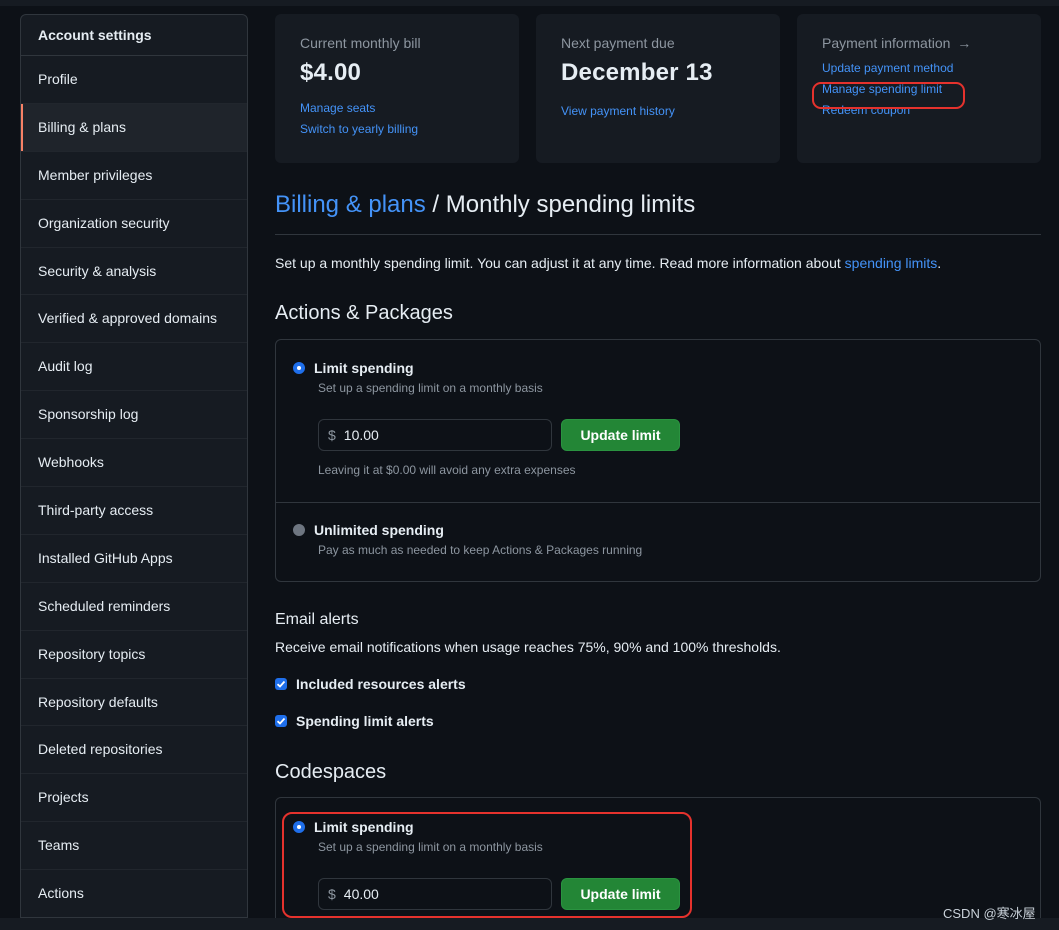 Image resolution: width=1059 pixels, height=930 pixels. What do you see at coordinates (299, 368) in the screenshot?
I see `limit-spending-radio` at bounding box center [299, 368].